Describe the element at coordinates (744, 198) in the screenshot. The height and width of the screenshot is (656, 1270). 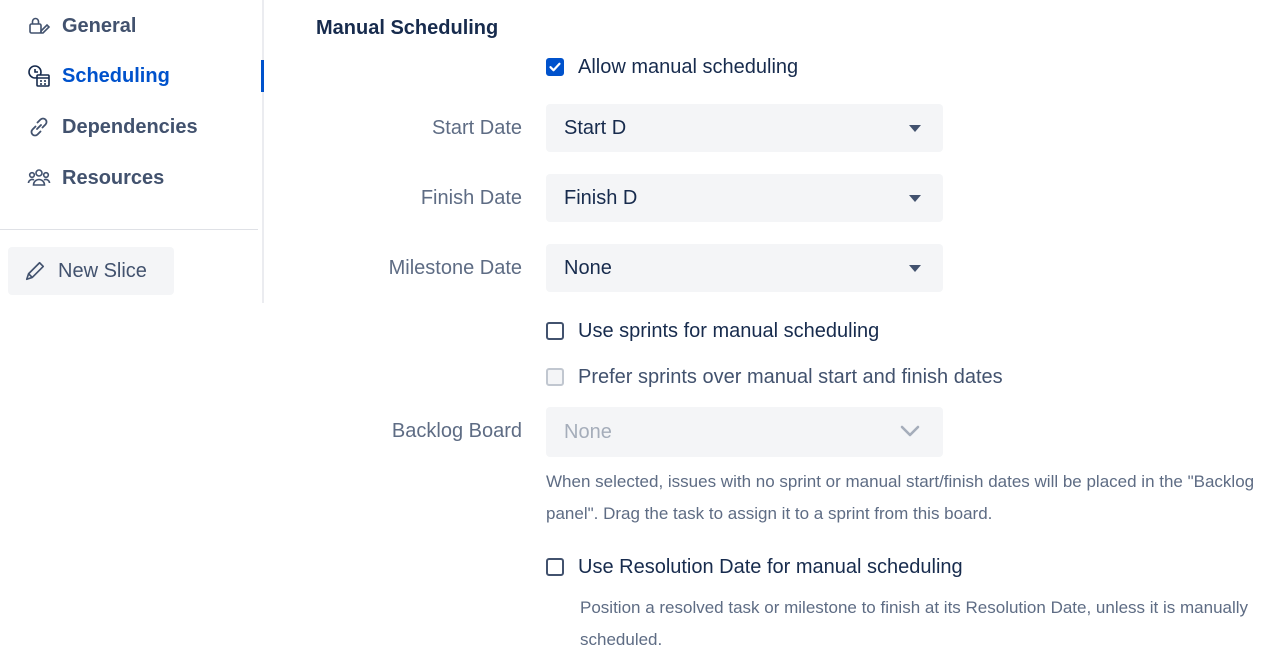
I see `finish-date-select: Finish D` at that location.